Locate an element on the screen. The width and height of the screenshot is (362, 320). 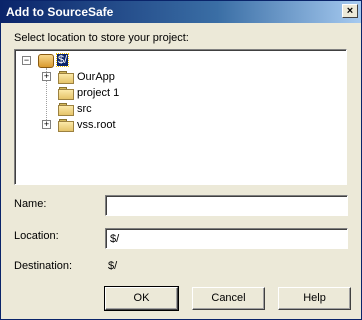
location-prompt: Select location to store your project: is located at coordinates (101, 38).